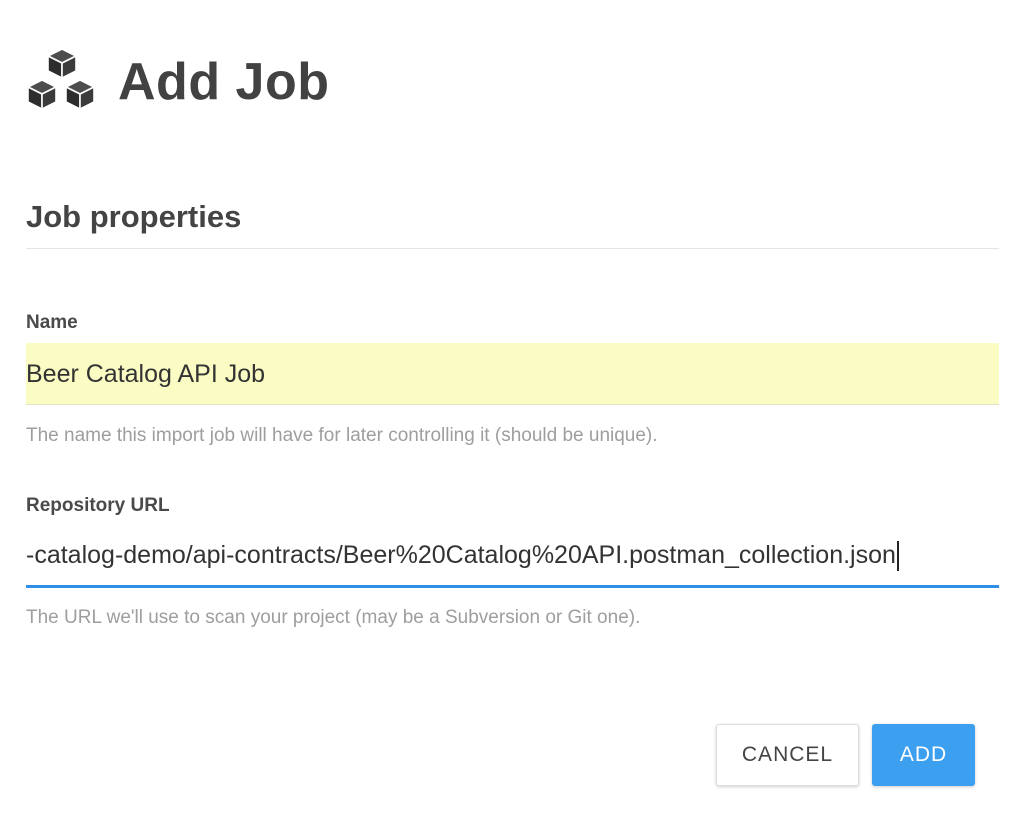 The image size is (1024, 838). I want to click on cubes-icon, so click(61, 79).